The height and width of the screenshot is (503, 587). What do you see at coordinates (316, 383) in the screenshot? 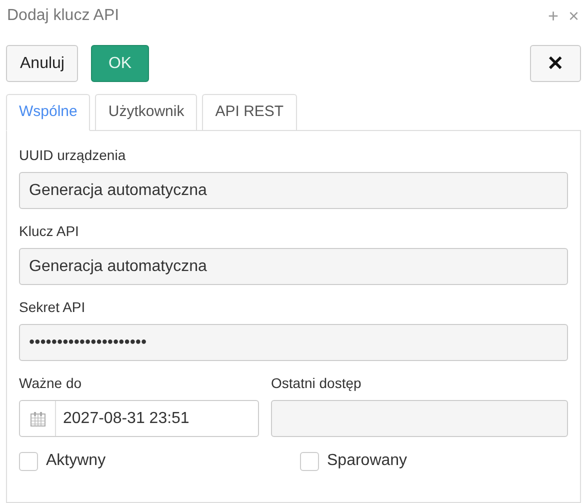
I see `field-label: Ostatni dostęp` at bounding box center [316, 383].